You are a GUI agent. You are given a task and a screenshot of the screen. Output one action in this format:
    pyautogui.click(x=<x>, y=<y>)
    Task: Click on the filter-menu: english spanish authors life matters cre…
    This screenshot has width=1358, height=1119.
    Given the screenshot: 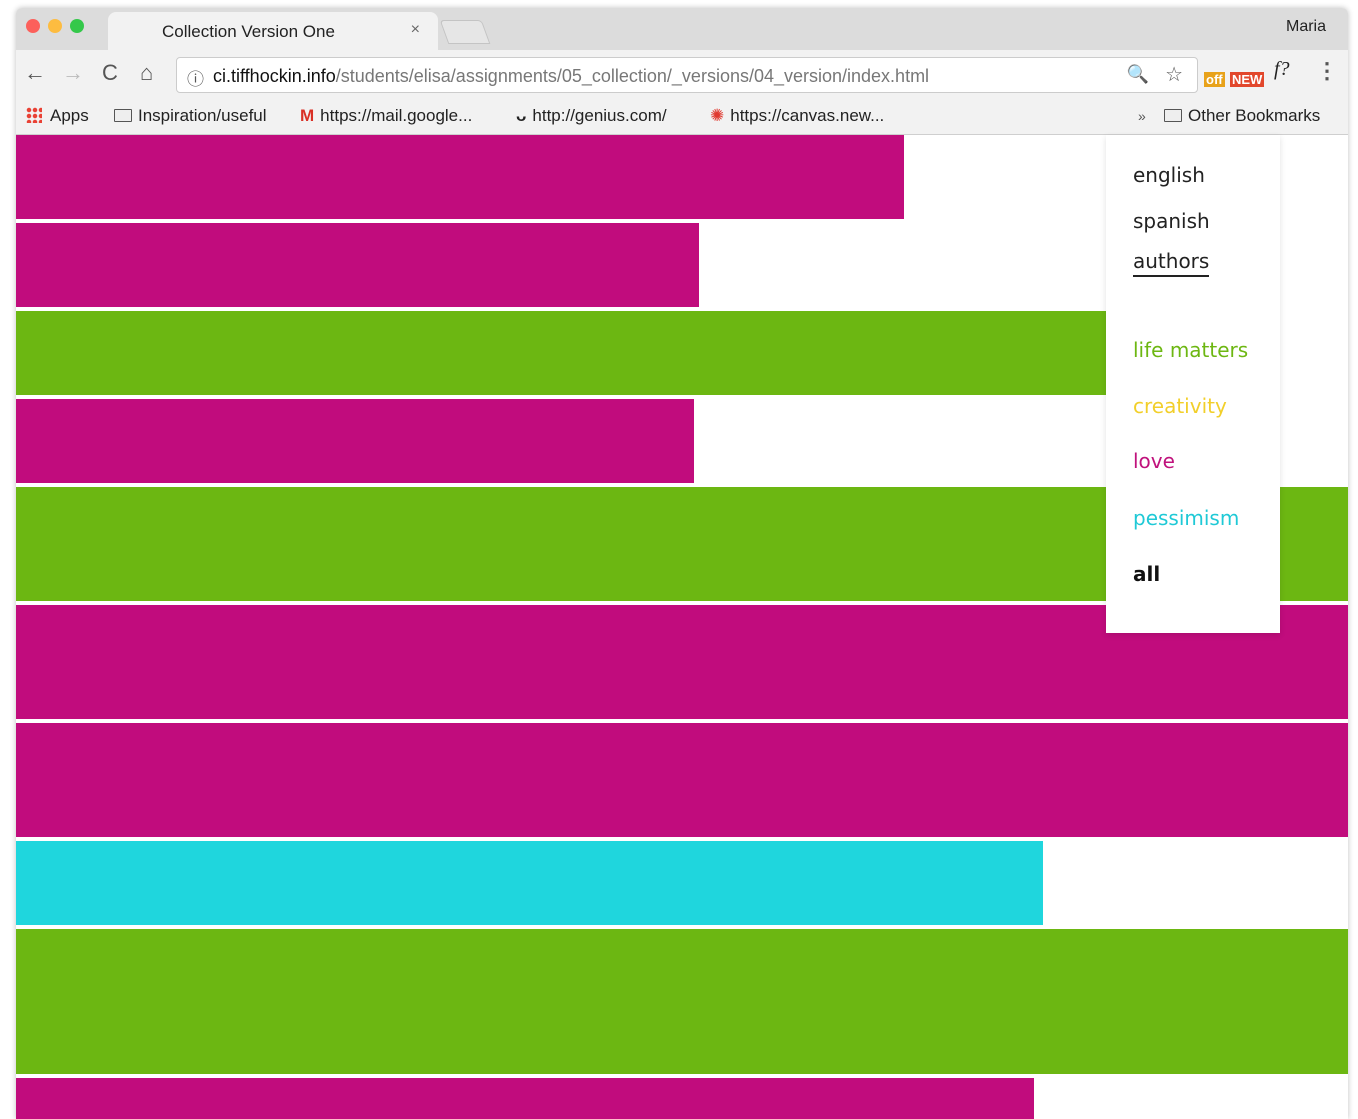 What is the action you would take?
    pyautogui.click(x=1193, y=384)
    